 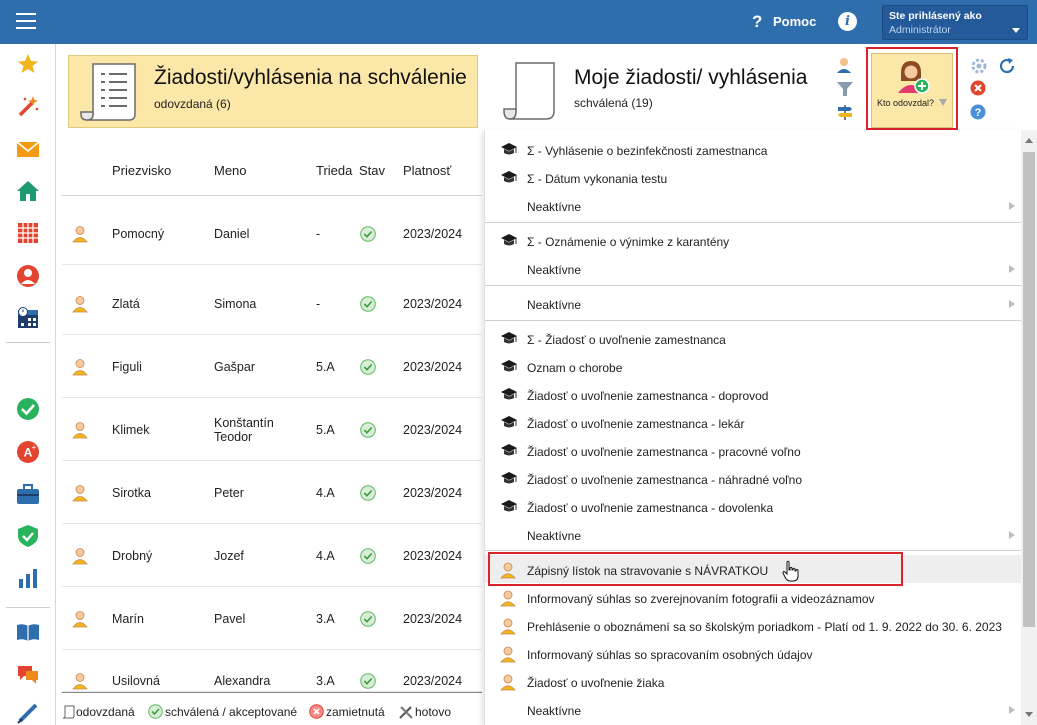 What do you see at coordinates (232, 234) in the screenshot?
I see `cell-name: Daniel` at bounding box center [232, 234].